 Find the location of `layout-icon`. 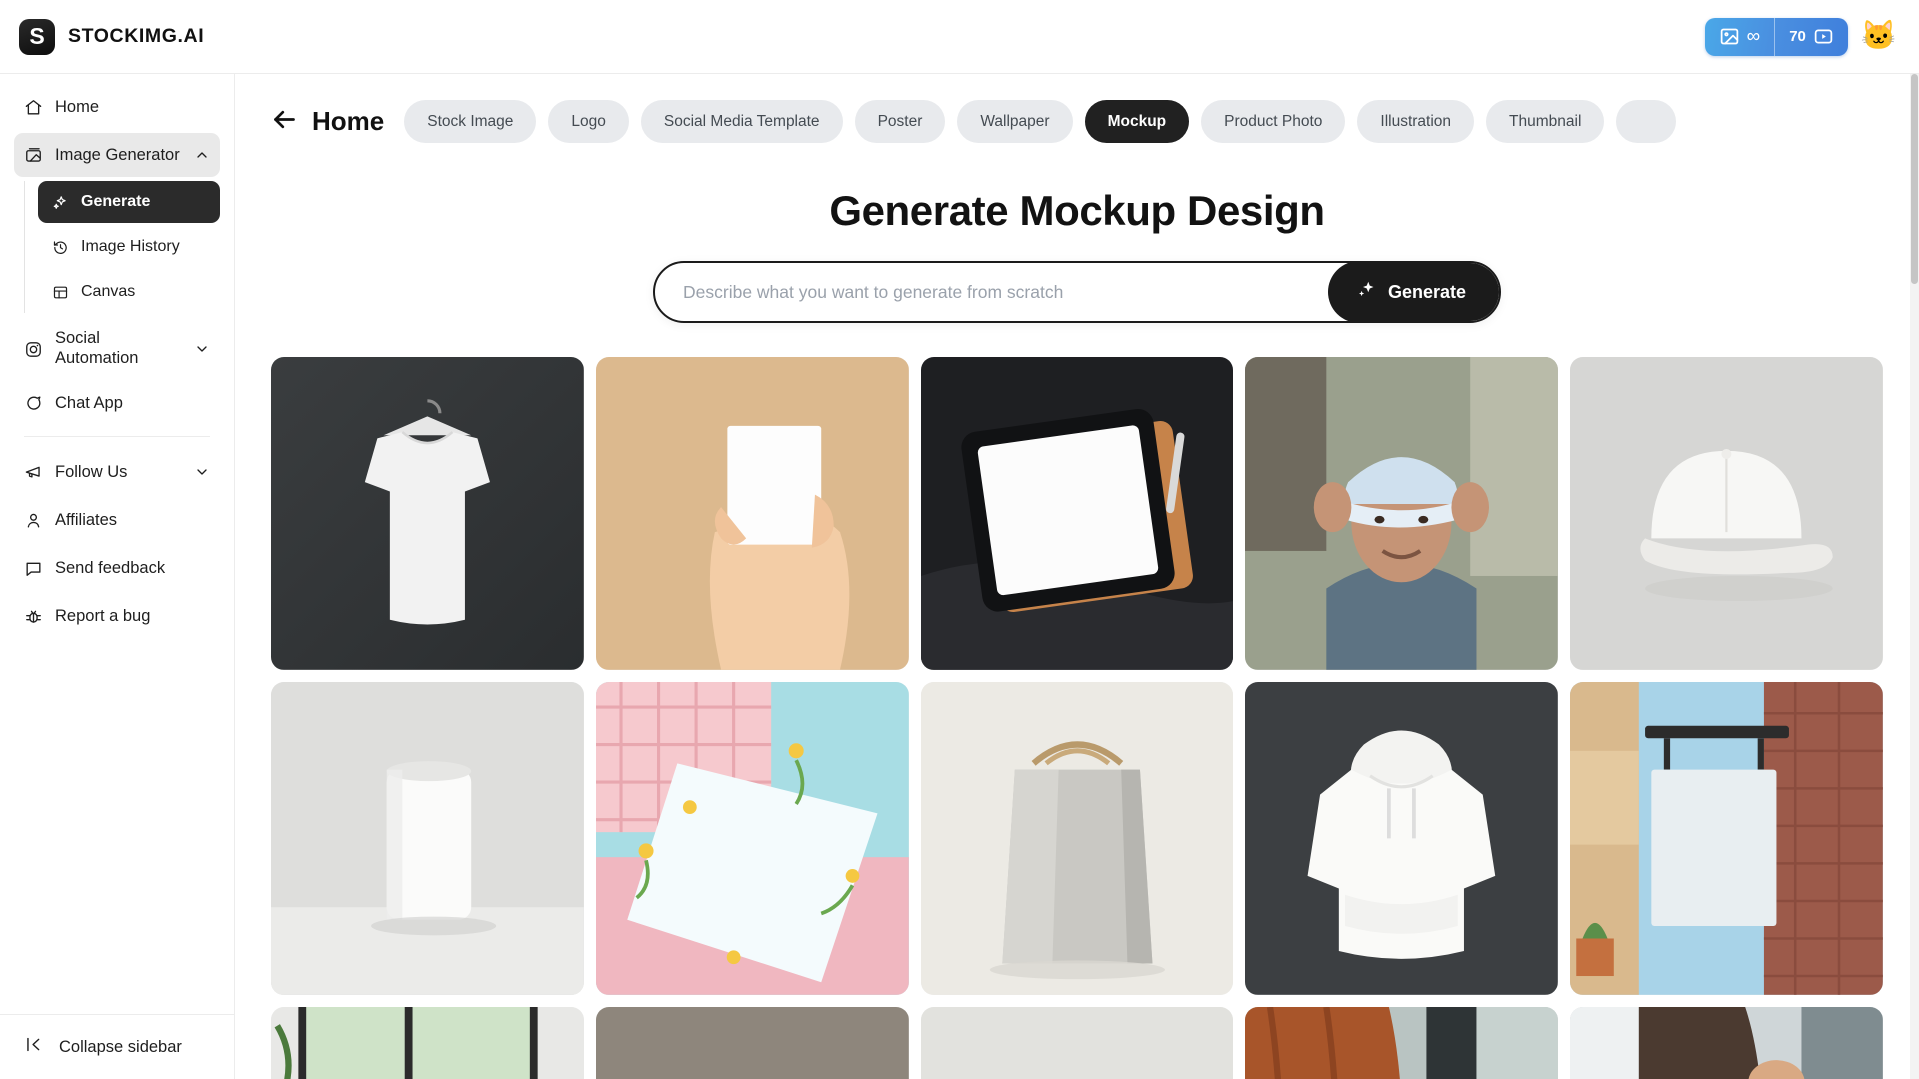

layout-icon is located at coordinates (60, 292).